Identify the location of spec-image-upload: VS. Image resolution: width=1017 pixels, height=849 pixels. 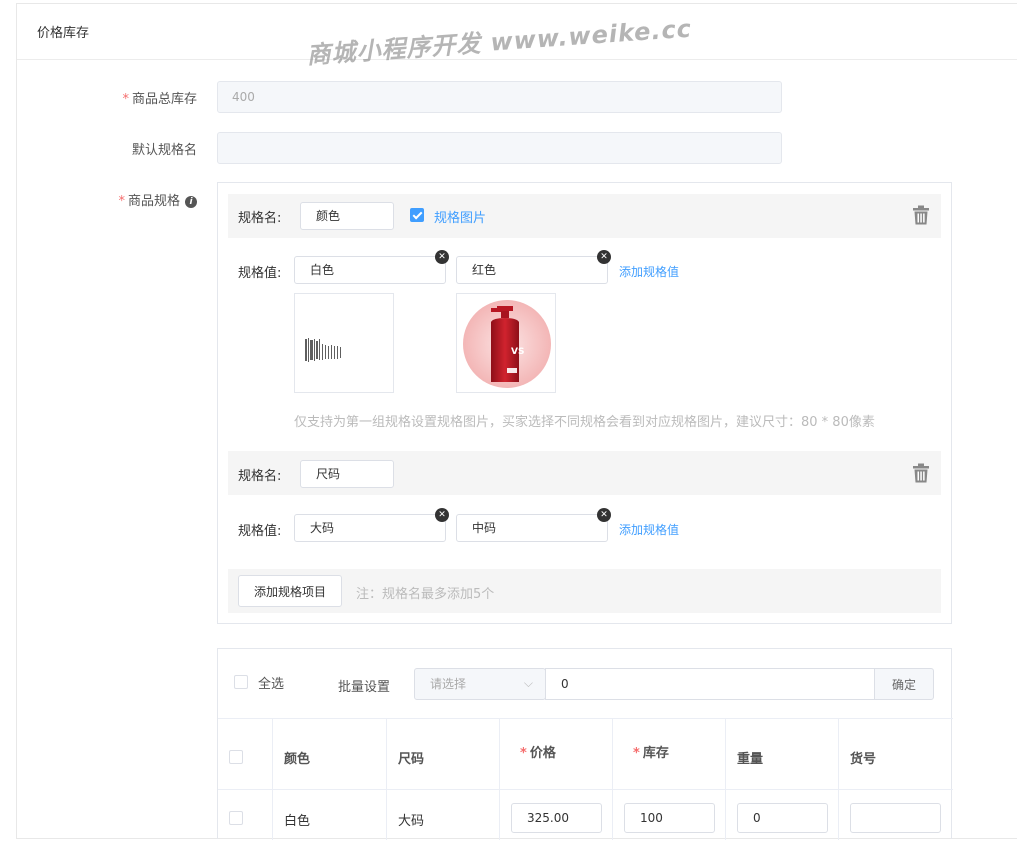
(506, 343).